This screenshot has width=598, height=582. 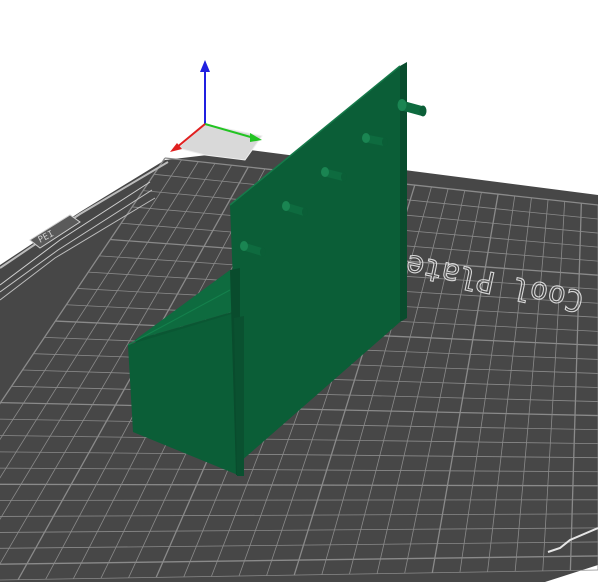 What do you see at coordinates (219, 142) in the screenshot?
I see `origin-area` at bounding box center [219, 142].